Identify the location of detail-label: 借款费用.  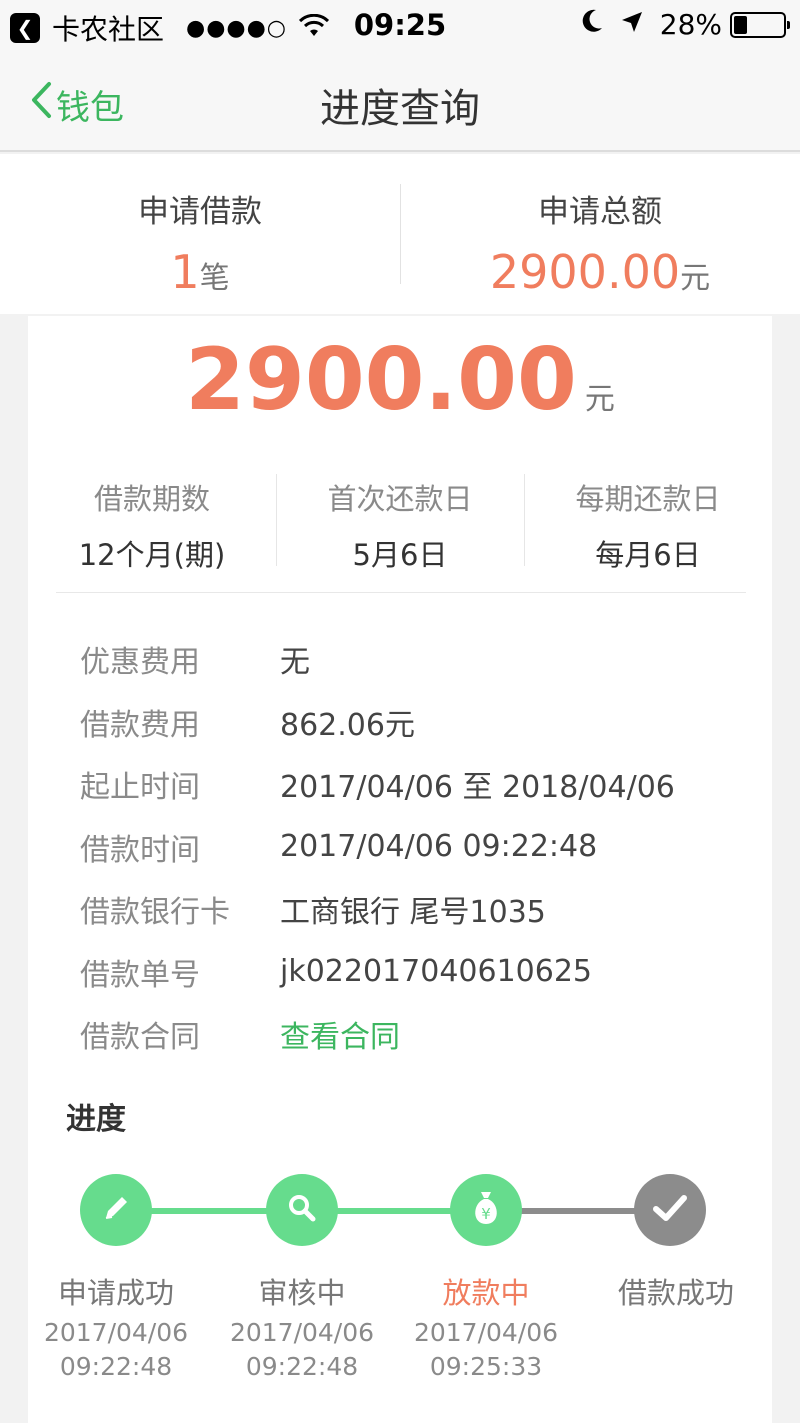
(140, 725).